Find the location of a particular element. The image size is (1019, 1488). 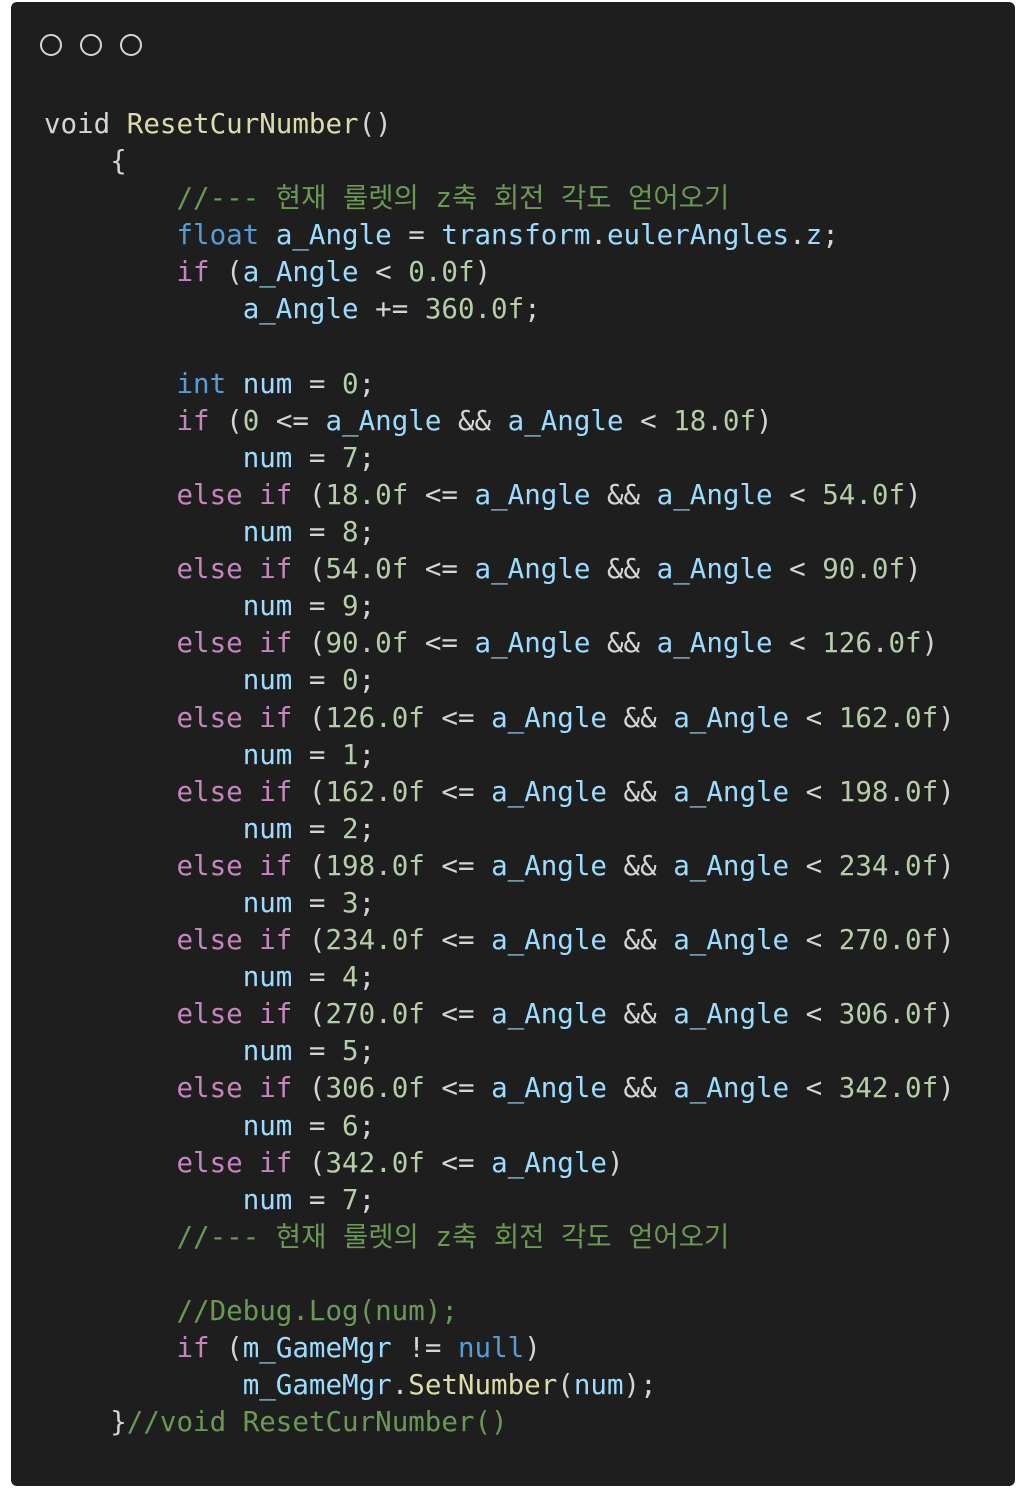

code-token: 234.0f is located at coordinates (375, 940).